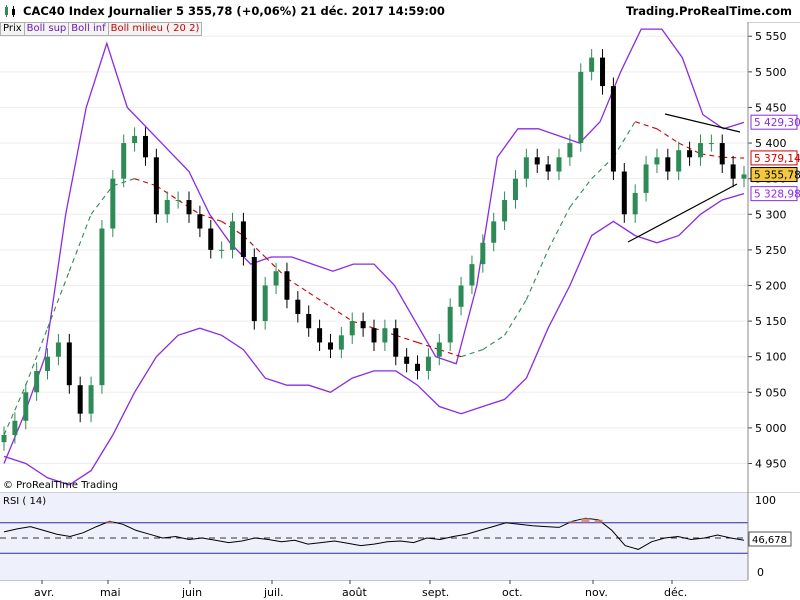 Image resolution: width=800 pixels, height=600 pixels. What do you see at coordinates (374, 589) in the screenshot?
I see `time-axis: avr. mai juin juil. août sept. oct. nov. déc.` at bounding box center [374, 589].